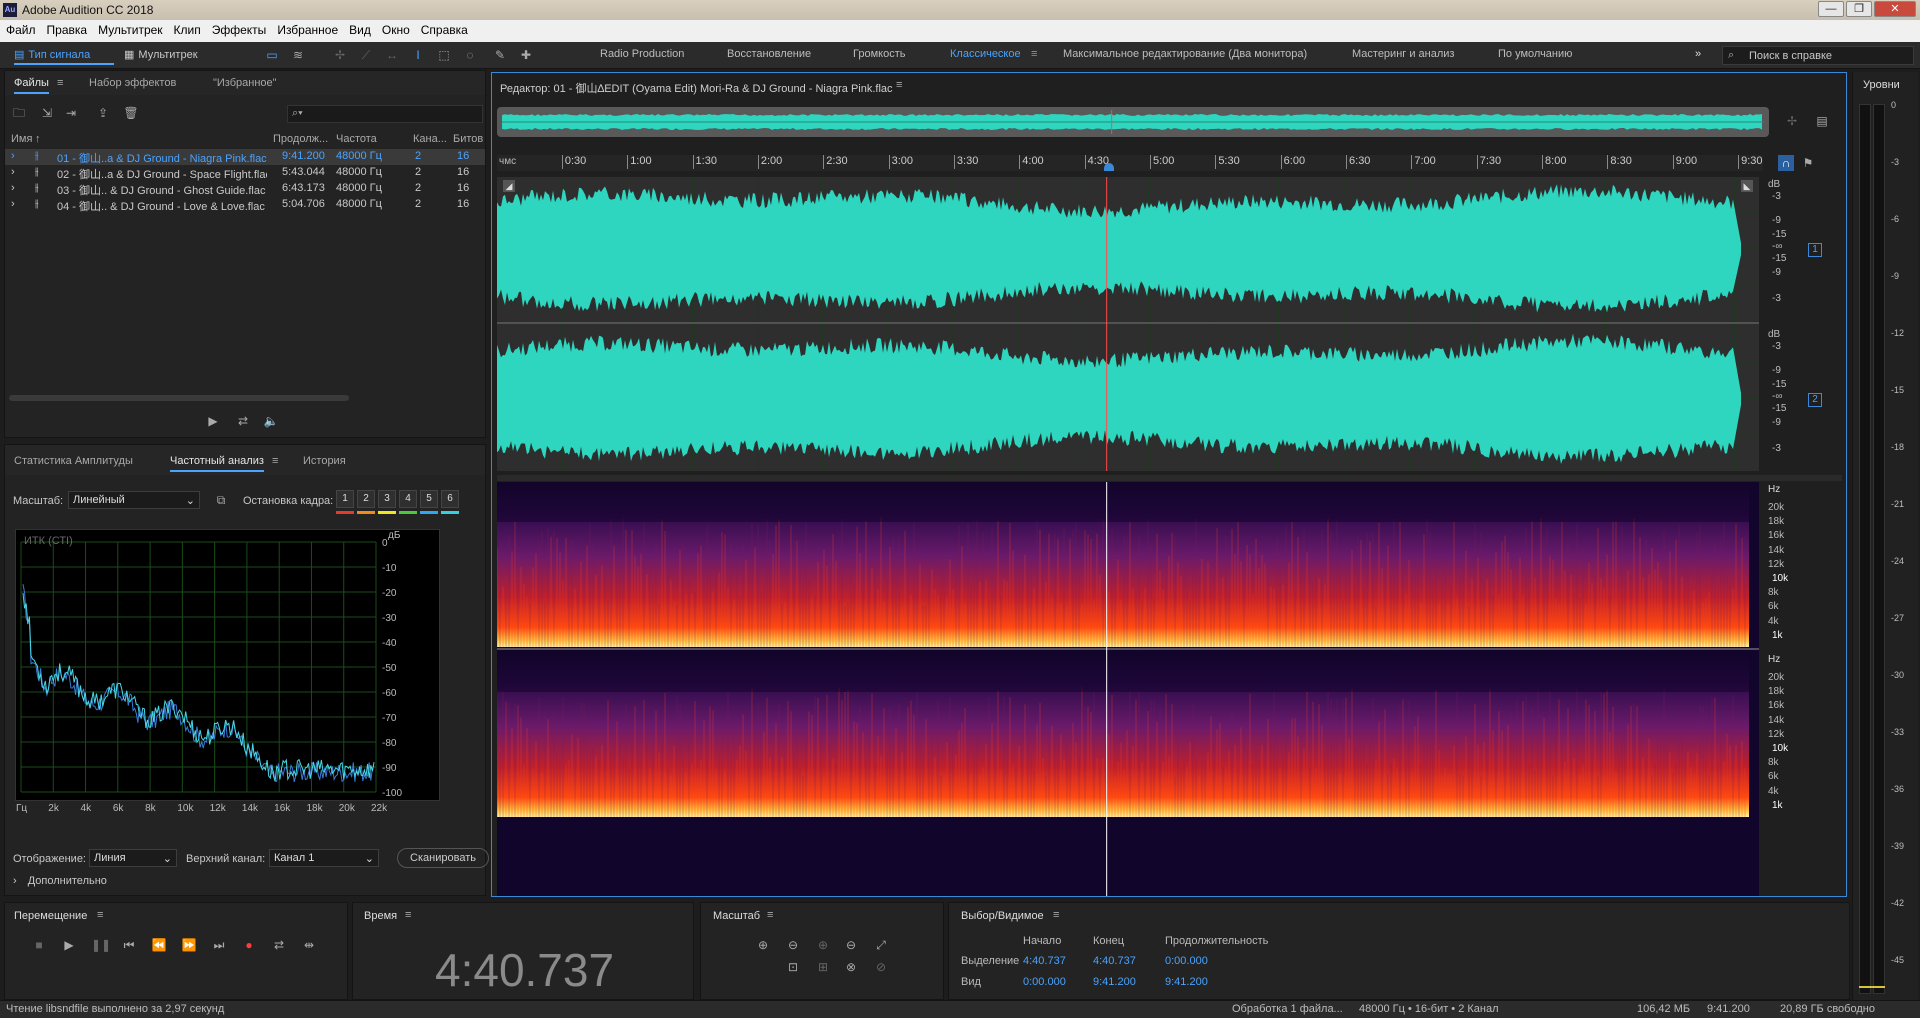 This screenshot has width=1920, height=1018. What do you see at coordinates (356, 139) in the screenshot?
I see `column-rate: Частота` at bounding box center [356, 139].